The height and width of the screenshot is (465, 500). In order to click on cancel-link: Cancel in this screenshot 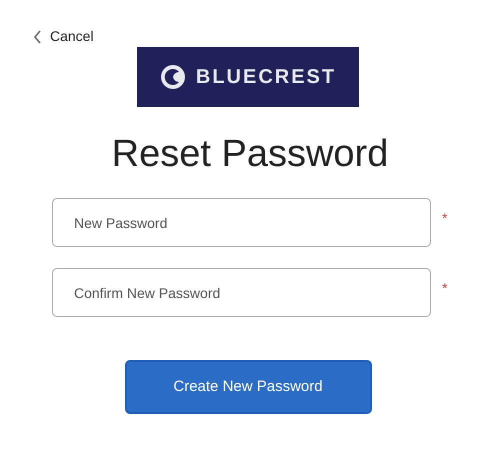, I will do `click(63, 36)`.